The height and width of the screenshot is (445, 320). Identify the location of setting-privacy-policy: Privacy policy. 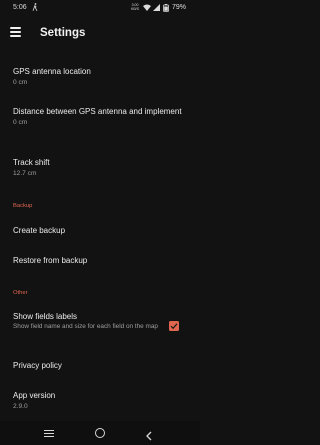
(100, 366).